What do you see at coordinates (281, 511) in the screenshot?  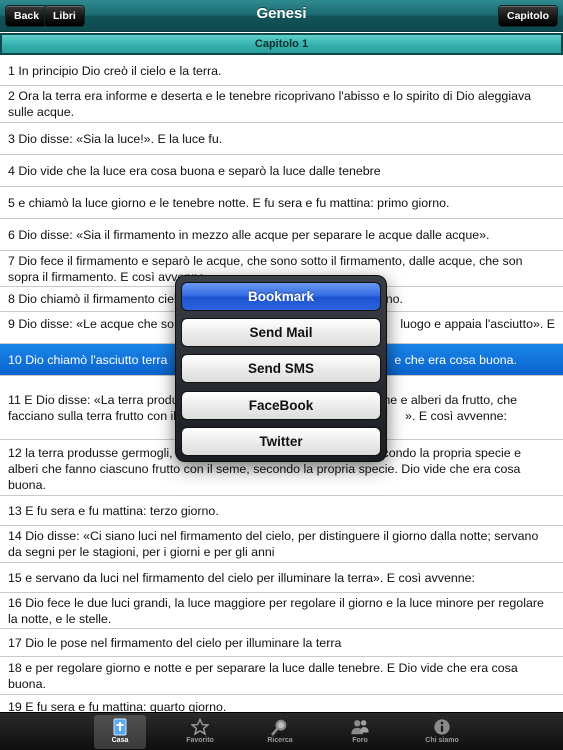 I see `verse-row-13: 13 E fu sera e fu mattina: terzo giorno.` at bounding box center [281, 511].